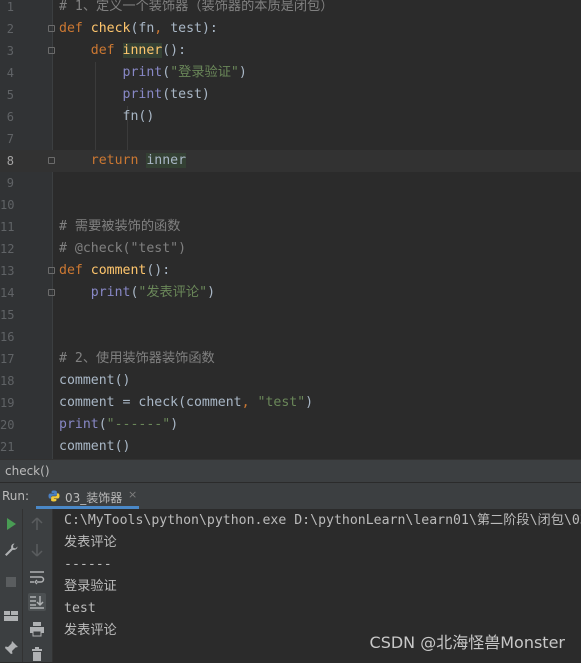 The height and width of the screenshot is (663, 581). I want to click on code-text: comment(), so click(94, 447).